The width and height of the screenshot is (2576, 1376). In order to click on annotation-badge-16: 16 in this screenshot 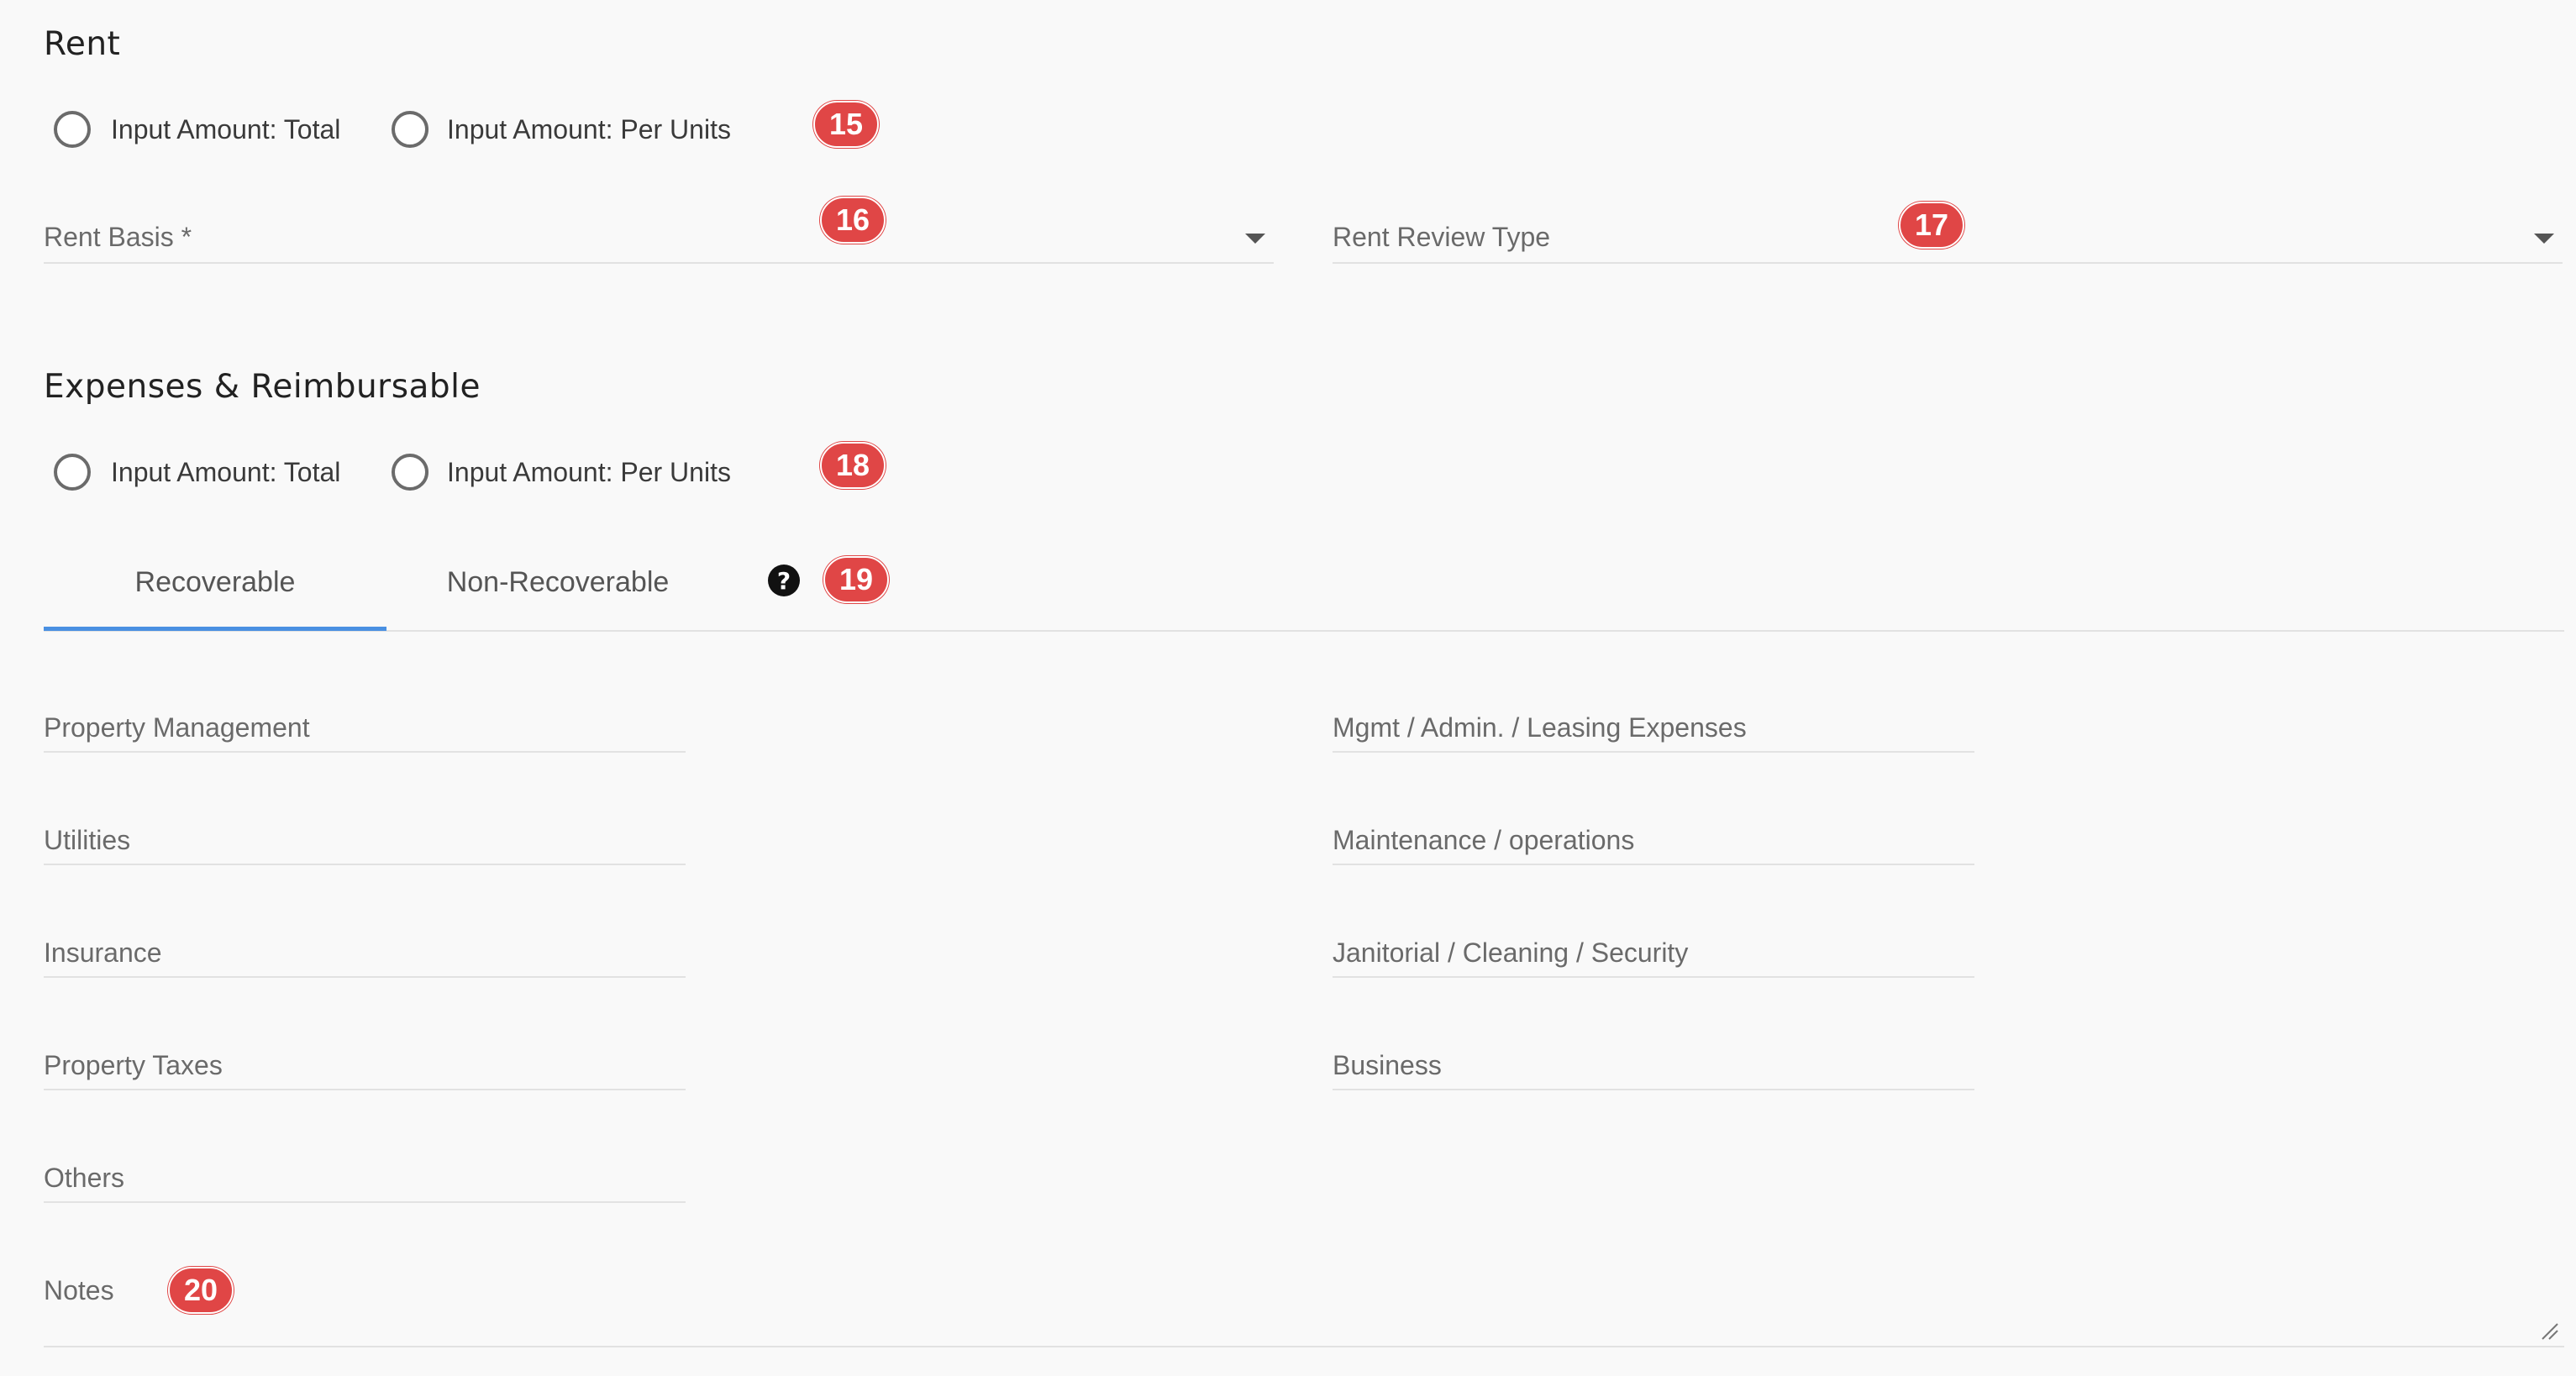, I will do `click(853, 220)`.